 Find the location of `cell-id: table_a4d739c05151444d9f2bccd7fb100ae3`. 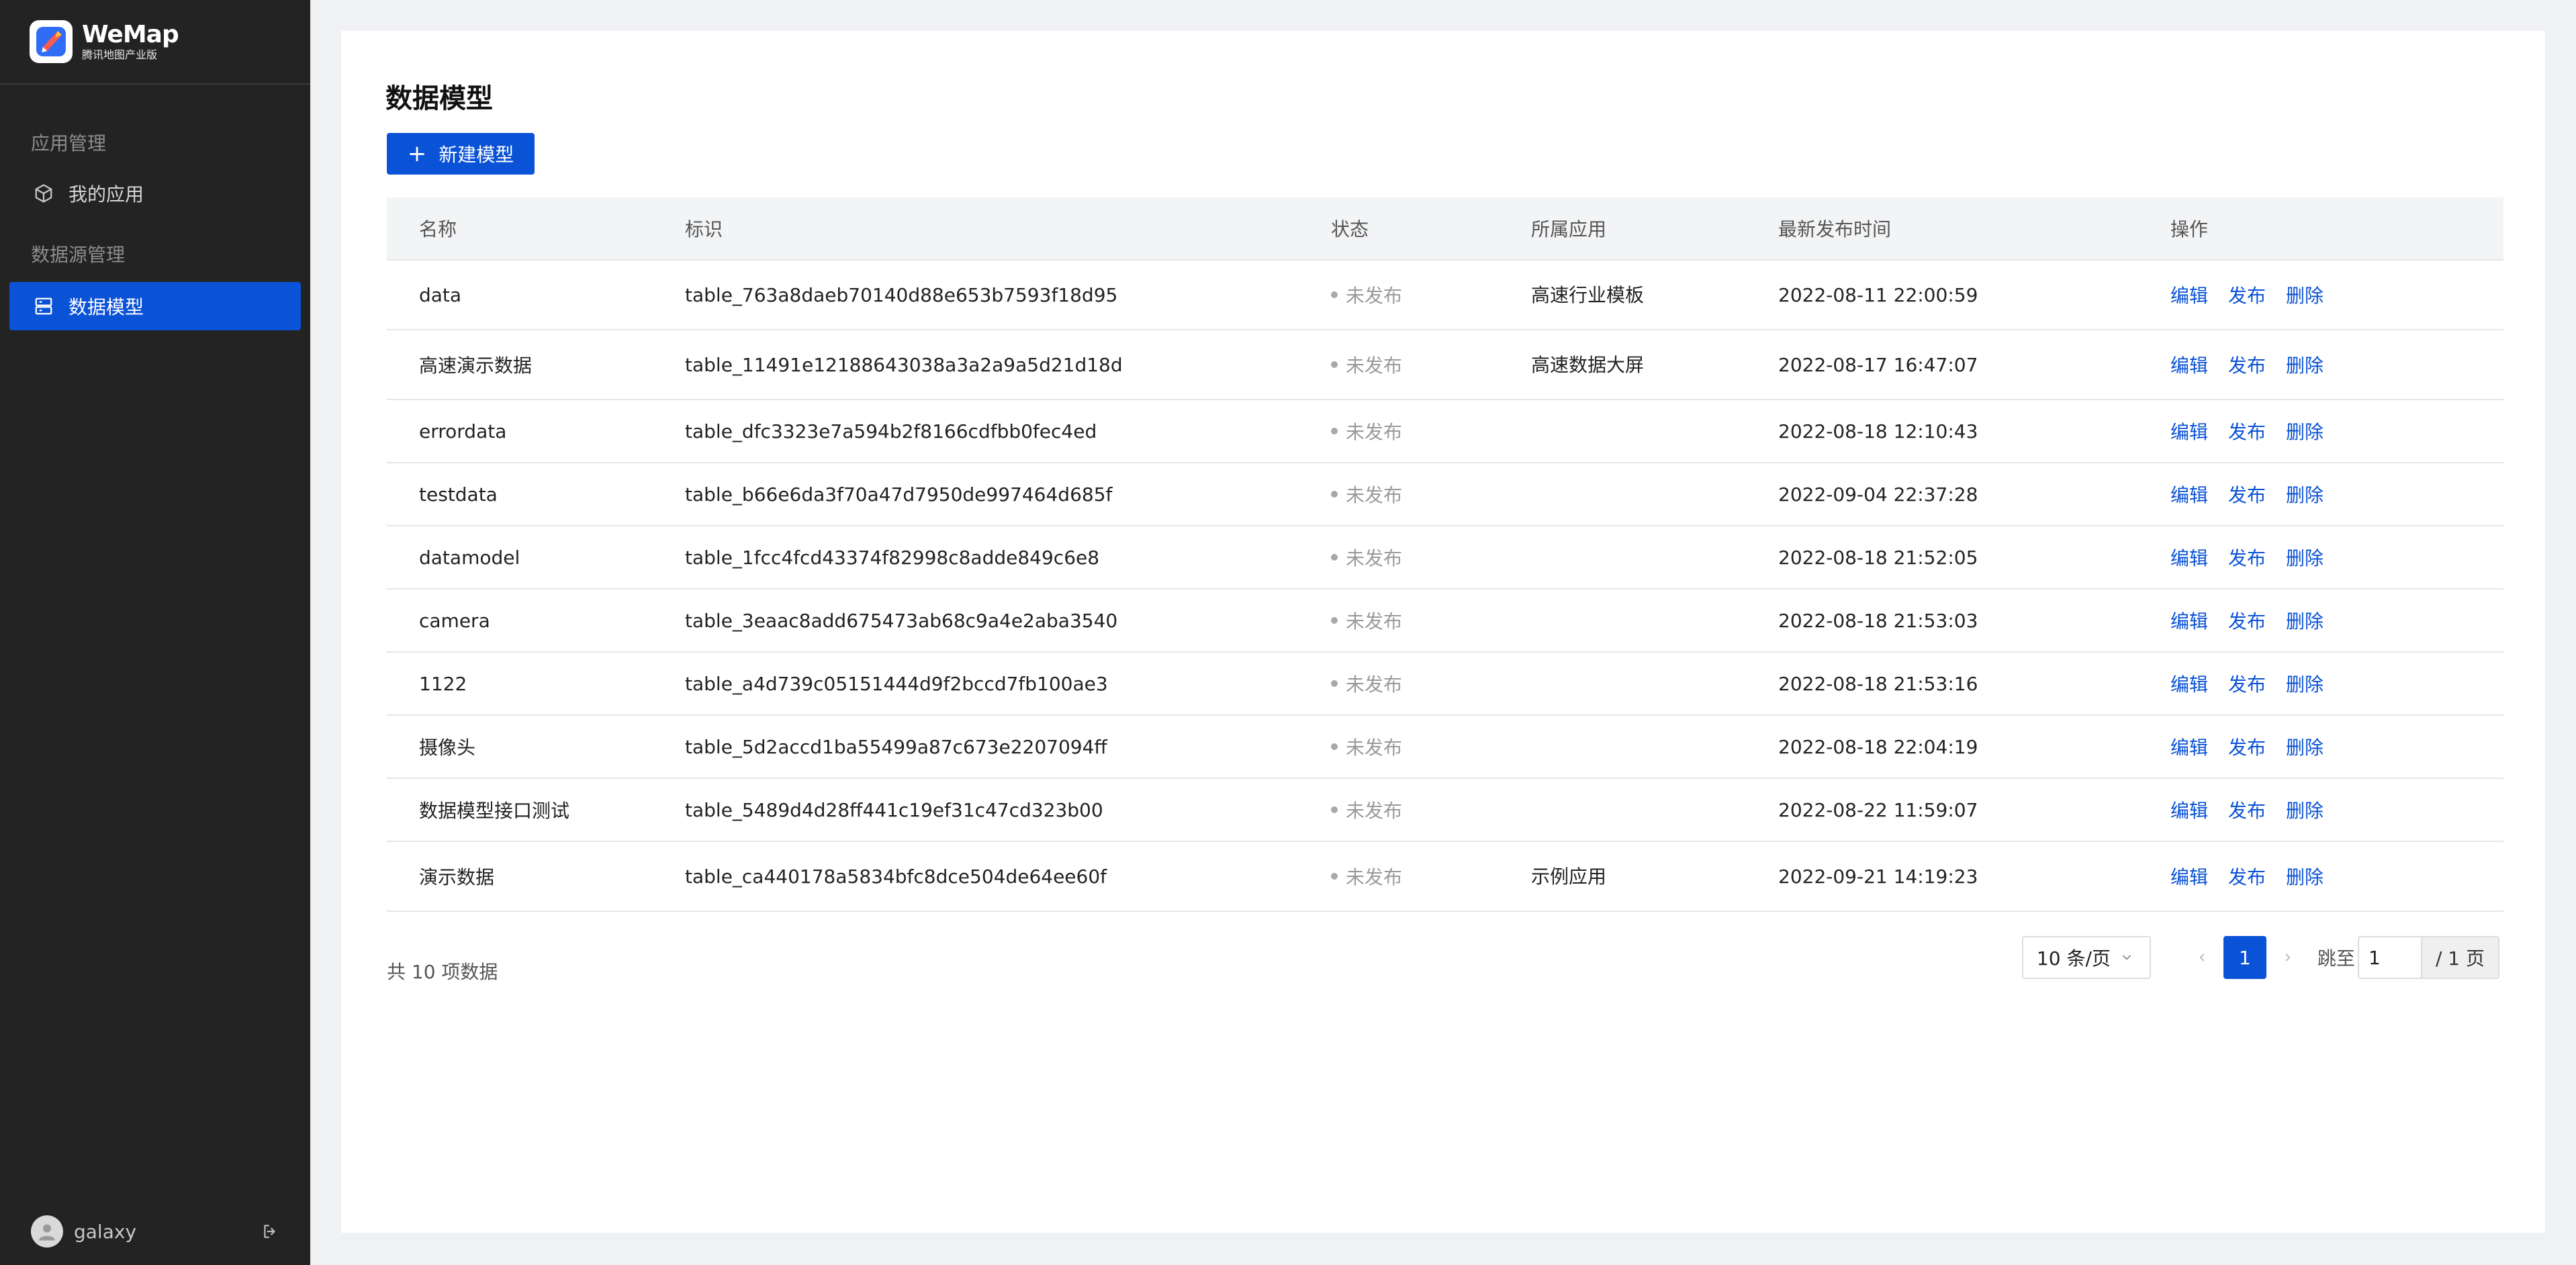

cell-id: table_a4d739c05151444d9f2bccd7fb100ae3 is located at coordinates (896, 684).